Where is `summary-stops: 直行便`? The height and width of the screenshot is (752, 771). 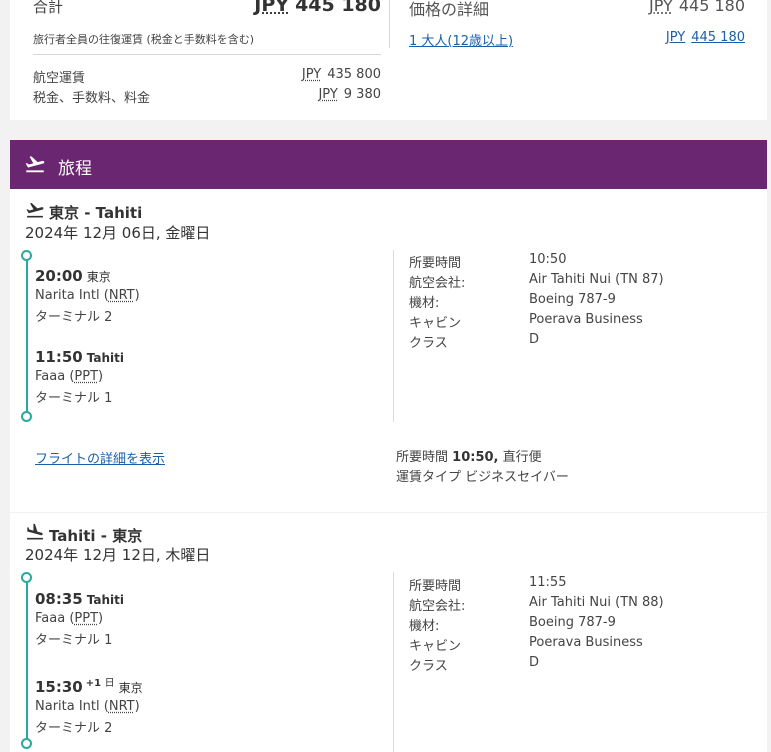 summary-stops: 直行便 is located at coordinates (522, 457).